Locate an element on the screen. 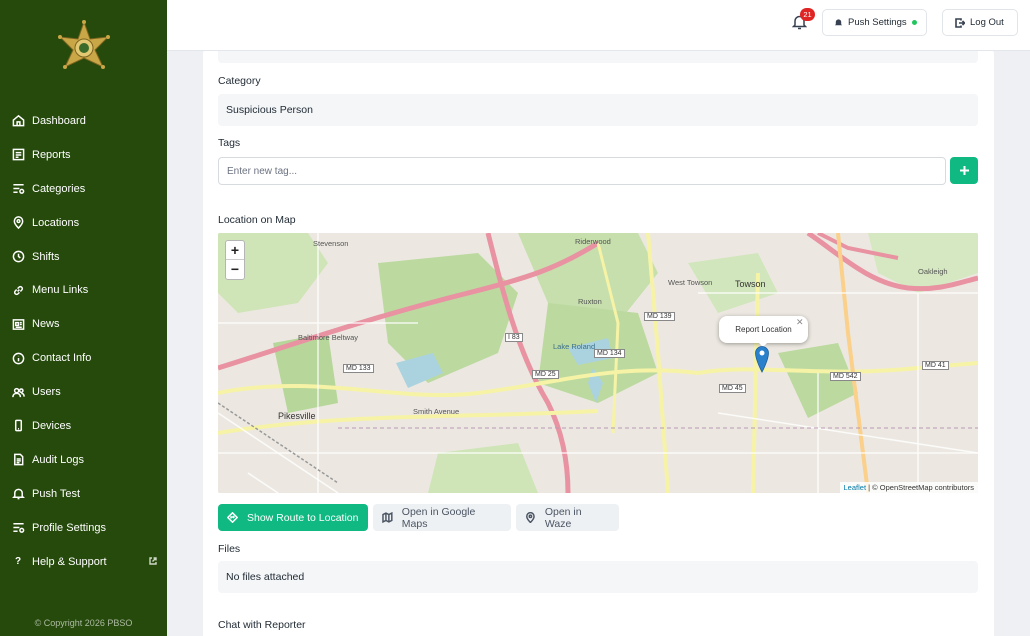  question-icon: ? is located at coordinates (18, 562).